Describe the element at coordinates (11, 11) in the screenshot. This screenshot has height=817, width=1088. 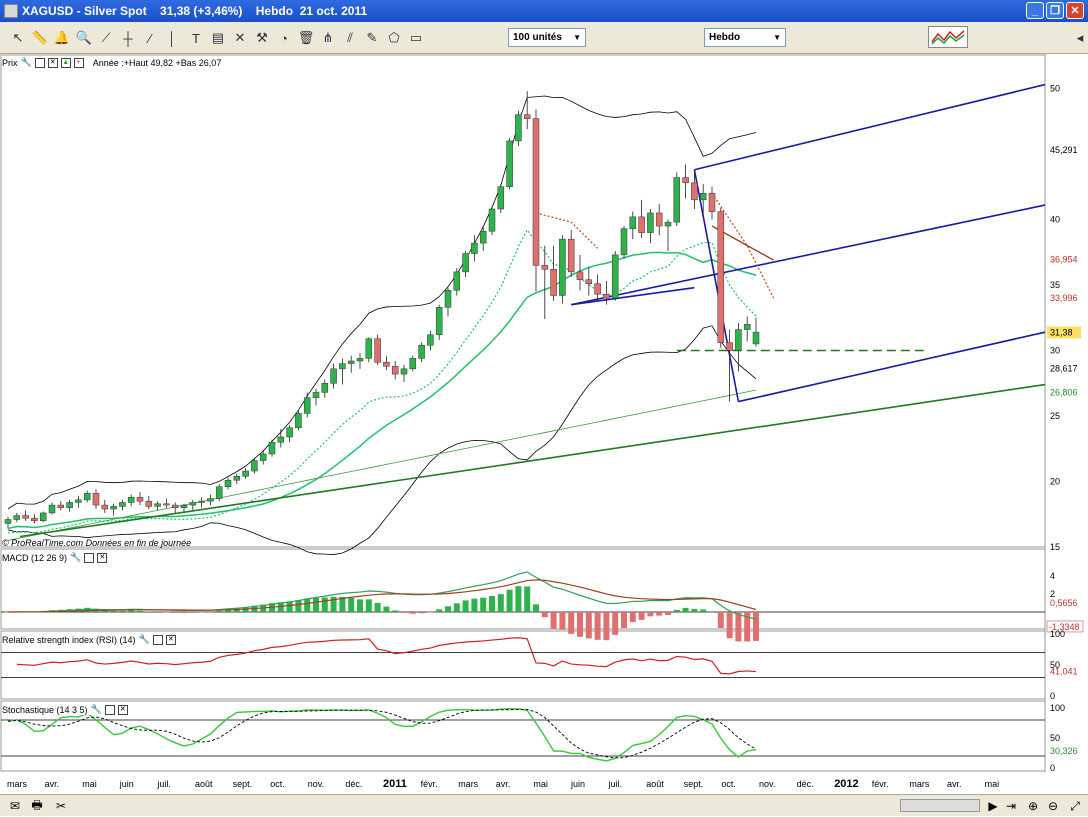
I see `app-icon` at that location.